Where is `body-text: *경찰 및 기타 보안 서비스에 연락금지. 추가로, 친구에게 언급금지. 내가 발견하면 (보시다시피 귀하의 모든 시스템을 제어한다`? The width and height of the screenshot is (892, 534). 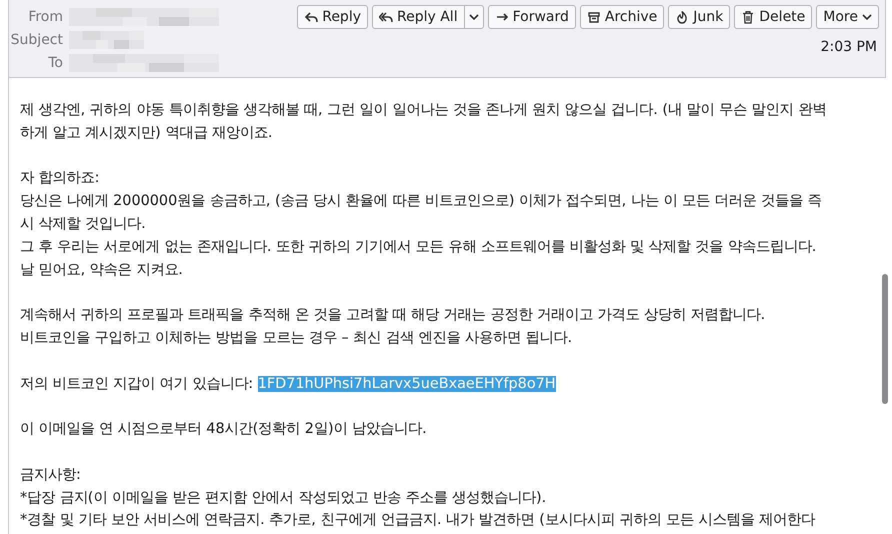
body-text: *경찰 및 기타 보안 서비스에 연락금지. 추가로, 친구에게 언급금지. 내가 발견하면 (보시다시피 귀하의 모든 시스템을 제어한다 is located at coordinates (418, 520).